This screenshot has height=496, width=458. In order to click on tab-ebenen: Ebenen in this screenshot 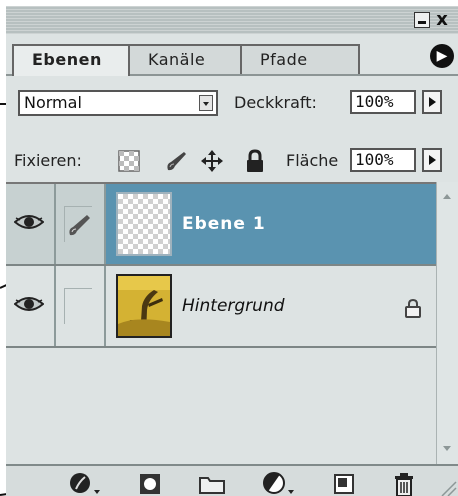, I will do `click(71, 60)`.